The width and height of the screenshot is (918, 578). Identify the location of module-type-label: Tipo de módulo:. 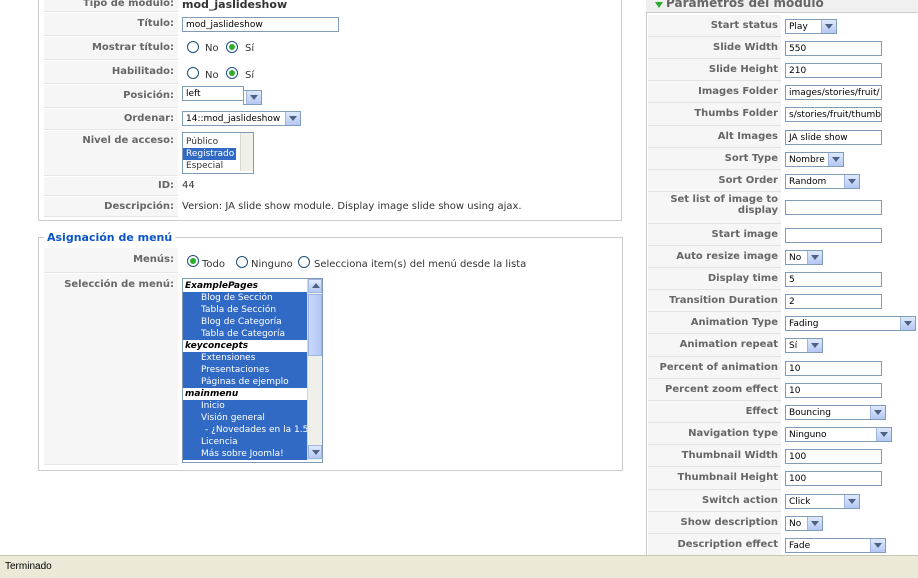
(128, 4).